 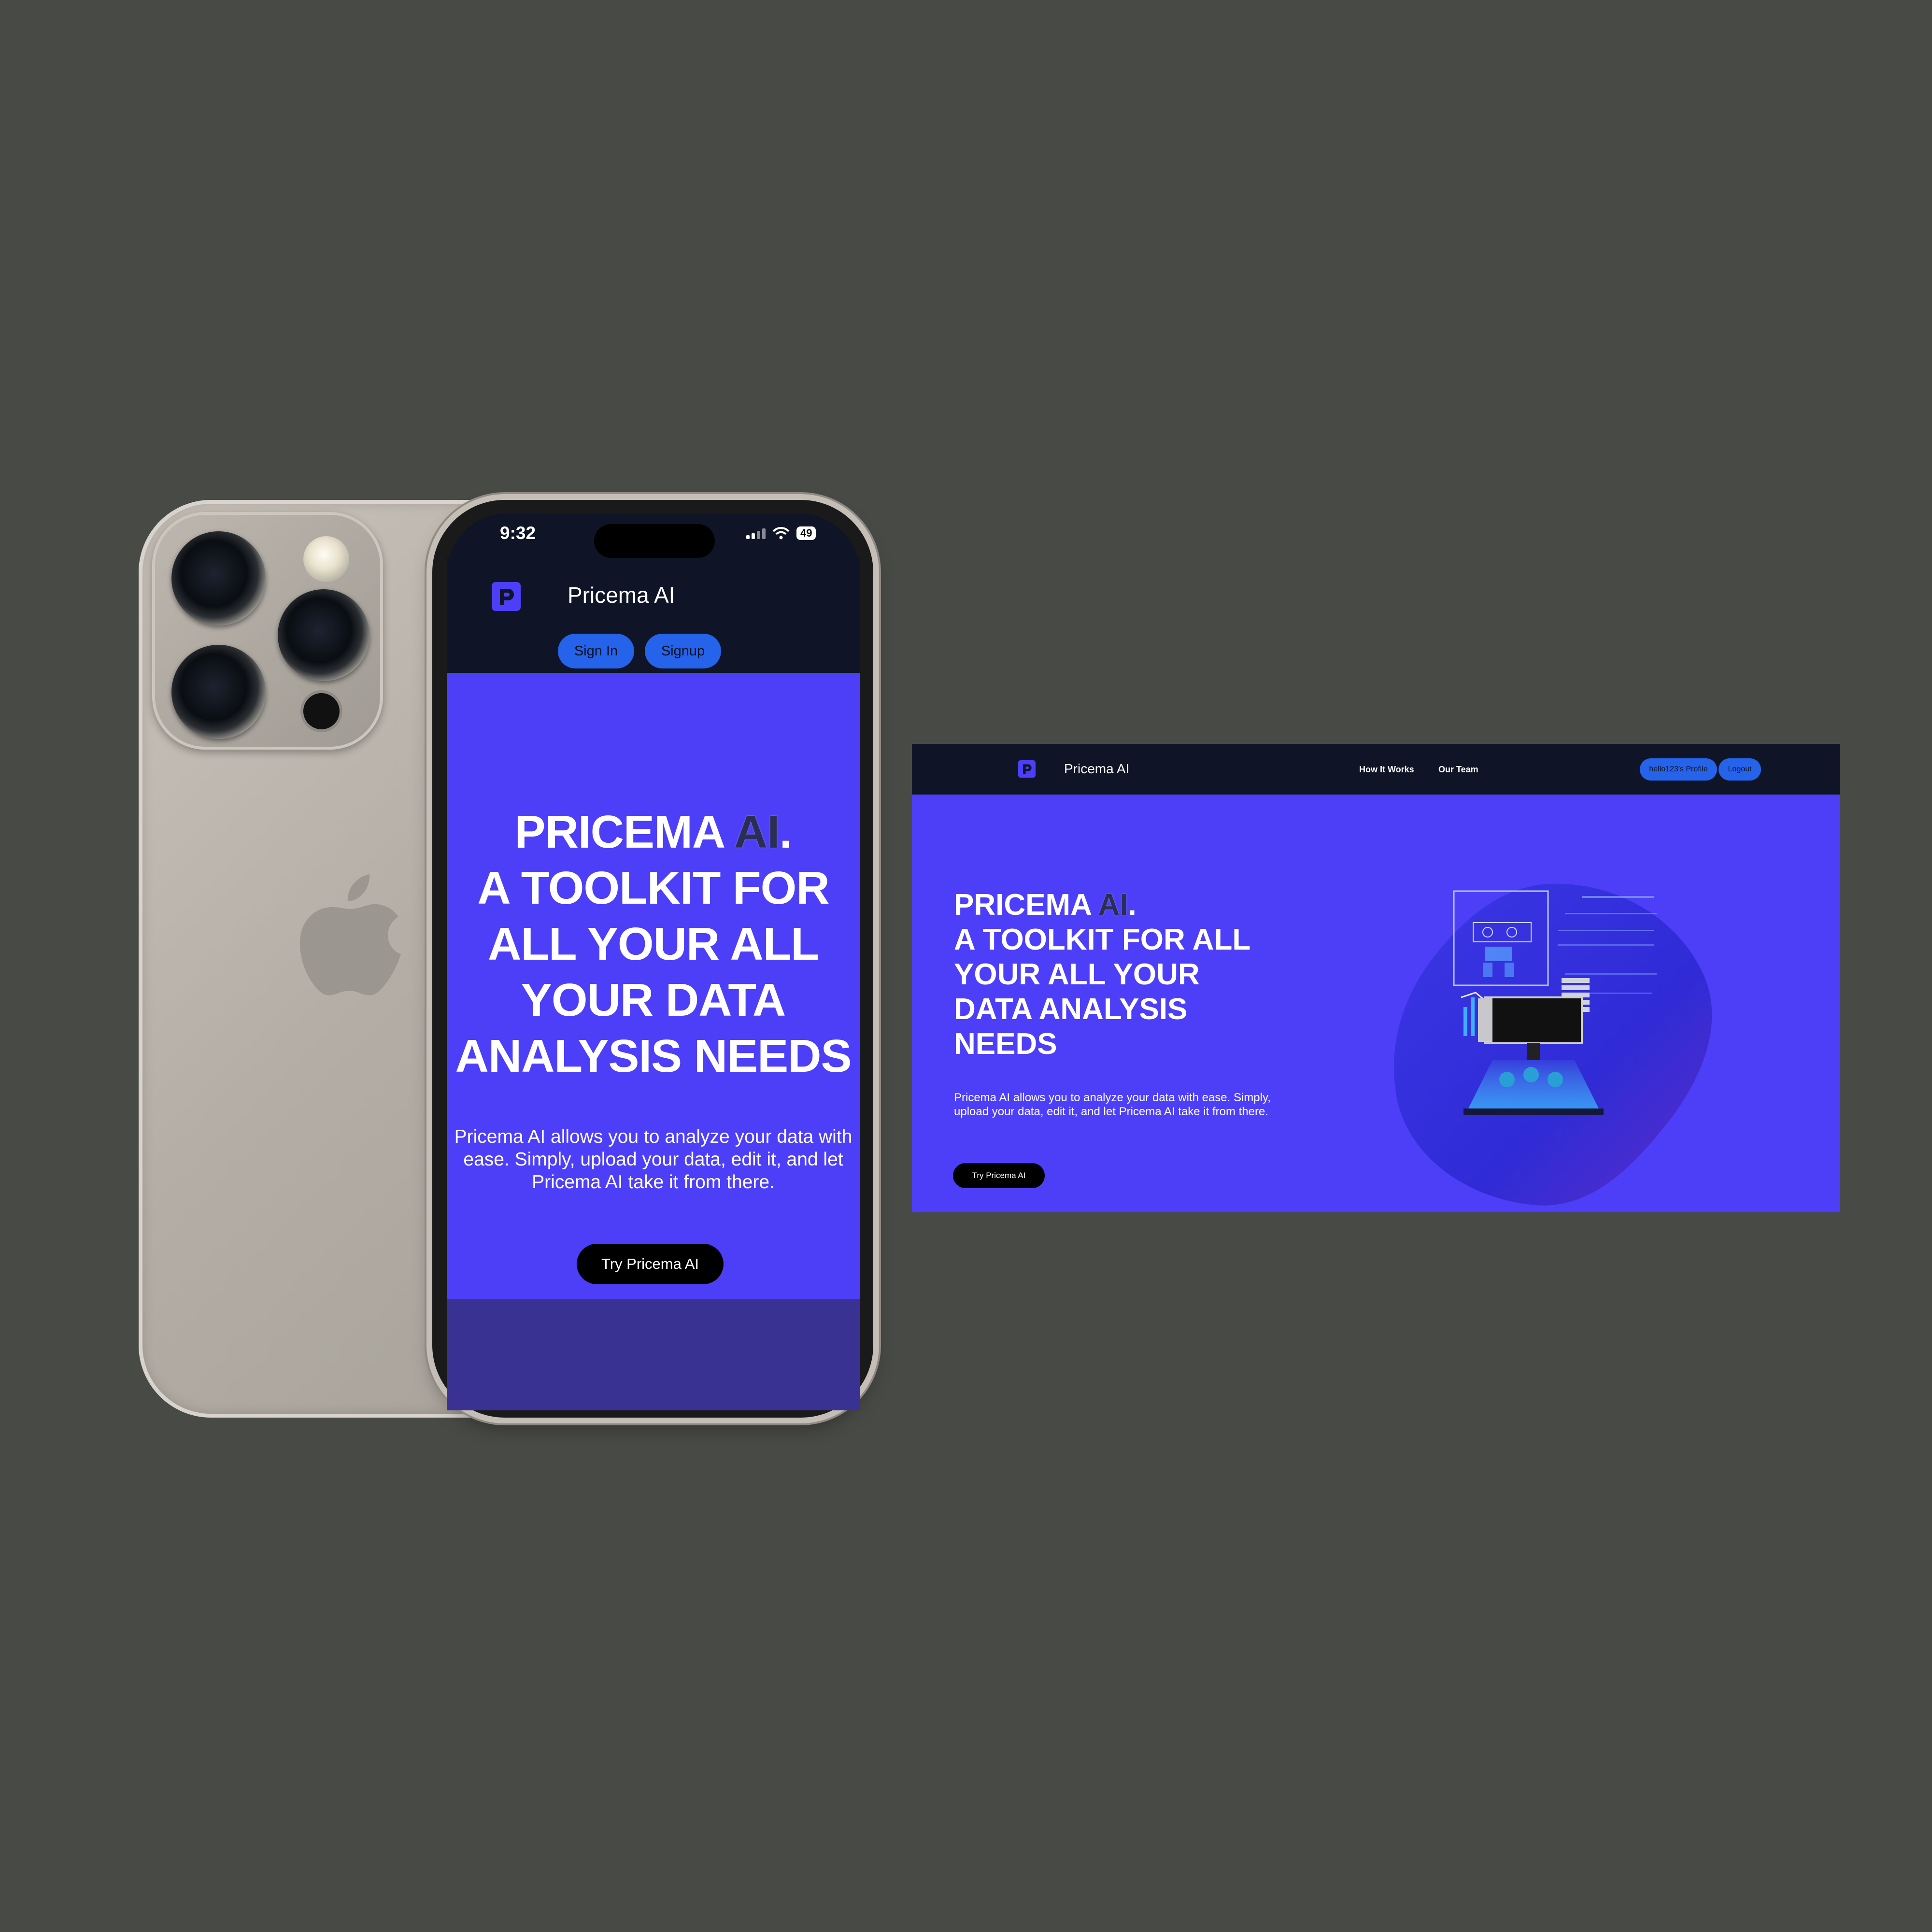 I want to click on flash-icon, so click(x=326, y=559).